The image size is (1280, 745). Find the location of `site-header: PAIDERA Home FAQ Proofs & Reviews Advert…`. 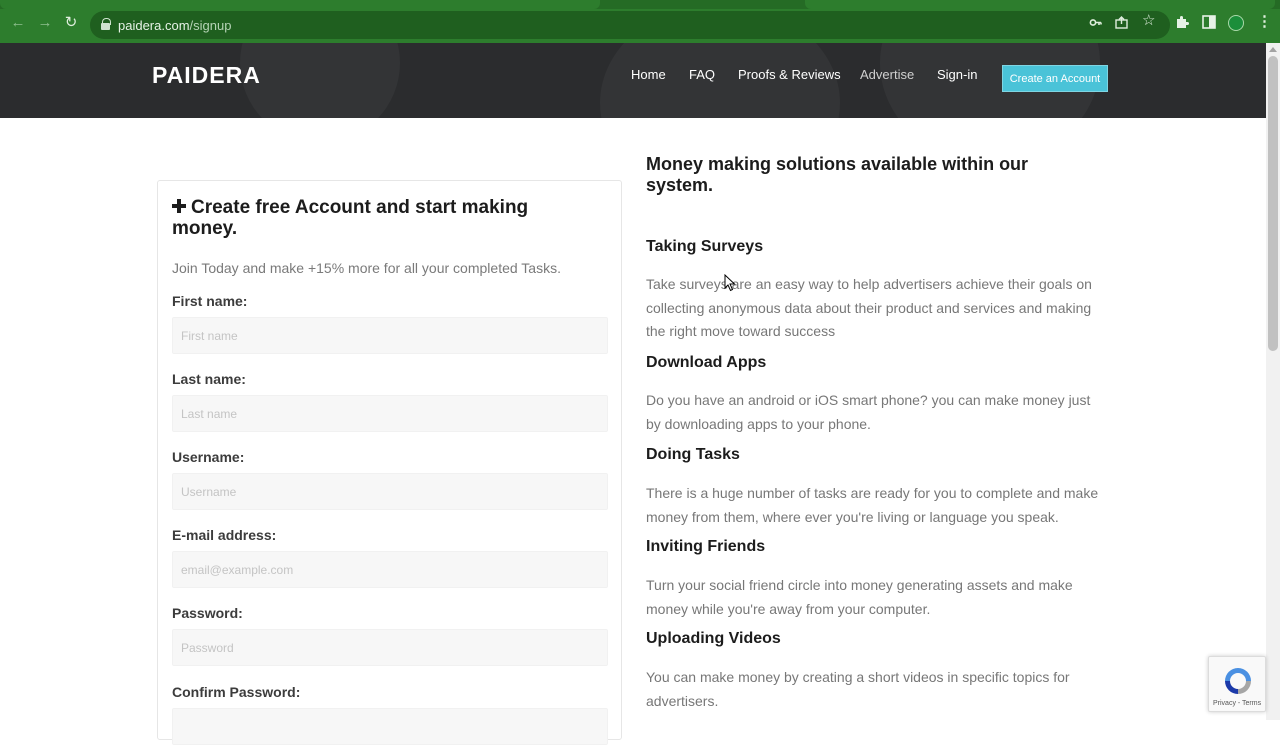

site-header: PAIDERA Home FAQ Proofs & Reviews Advert… is located at coordinates (633, 80).